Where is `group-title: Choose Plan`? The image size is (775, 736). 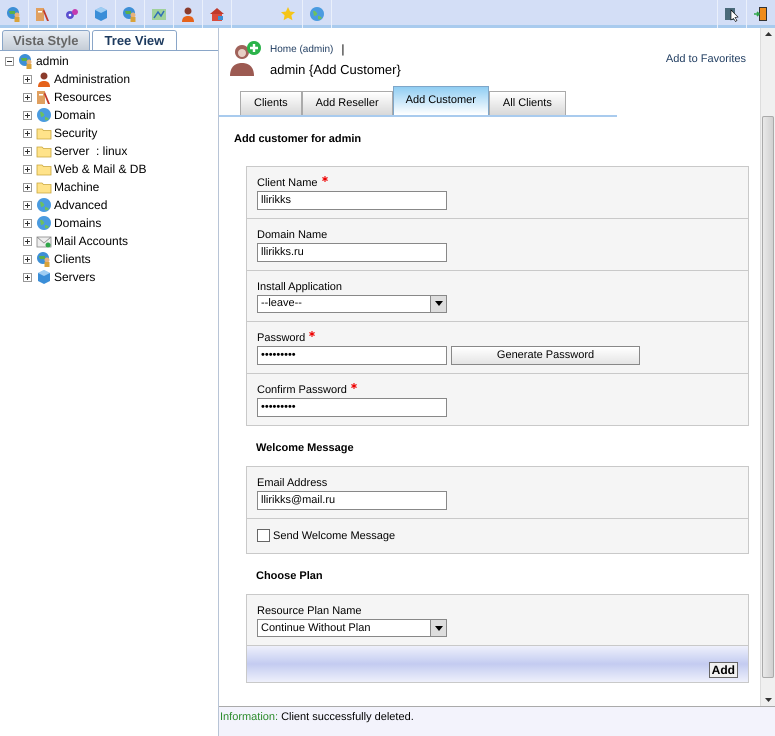
group-title: Choose Plan is located at coordinates (289, 576).